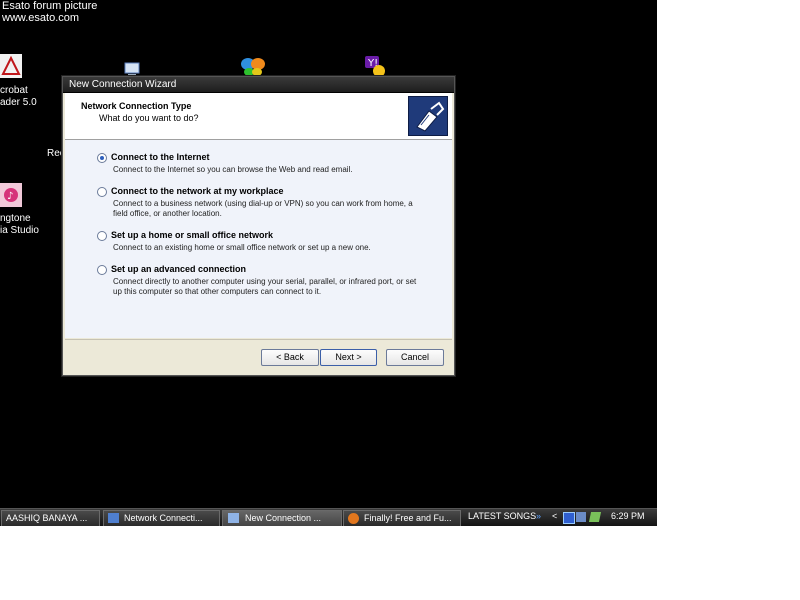  What do you see at coordinates (102, 192) in the screenshot?
I see `radio-connect-workplace` at bounding box center [102, 192].